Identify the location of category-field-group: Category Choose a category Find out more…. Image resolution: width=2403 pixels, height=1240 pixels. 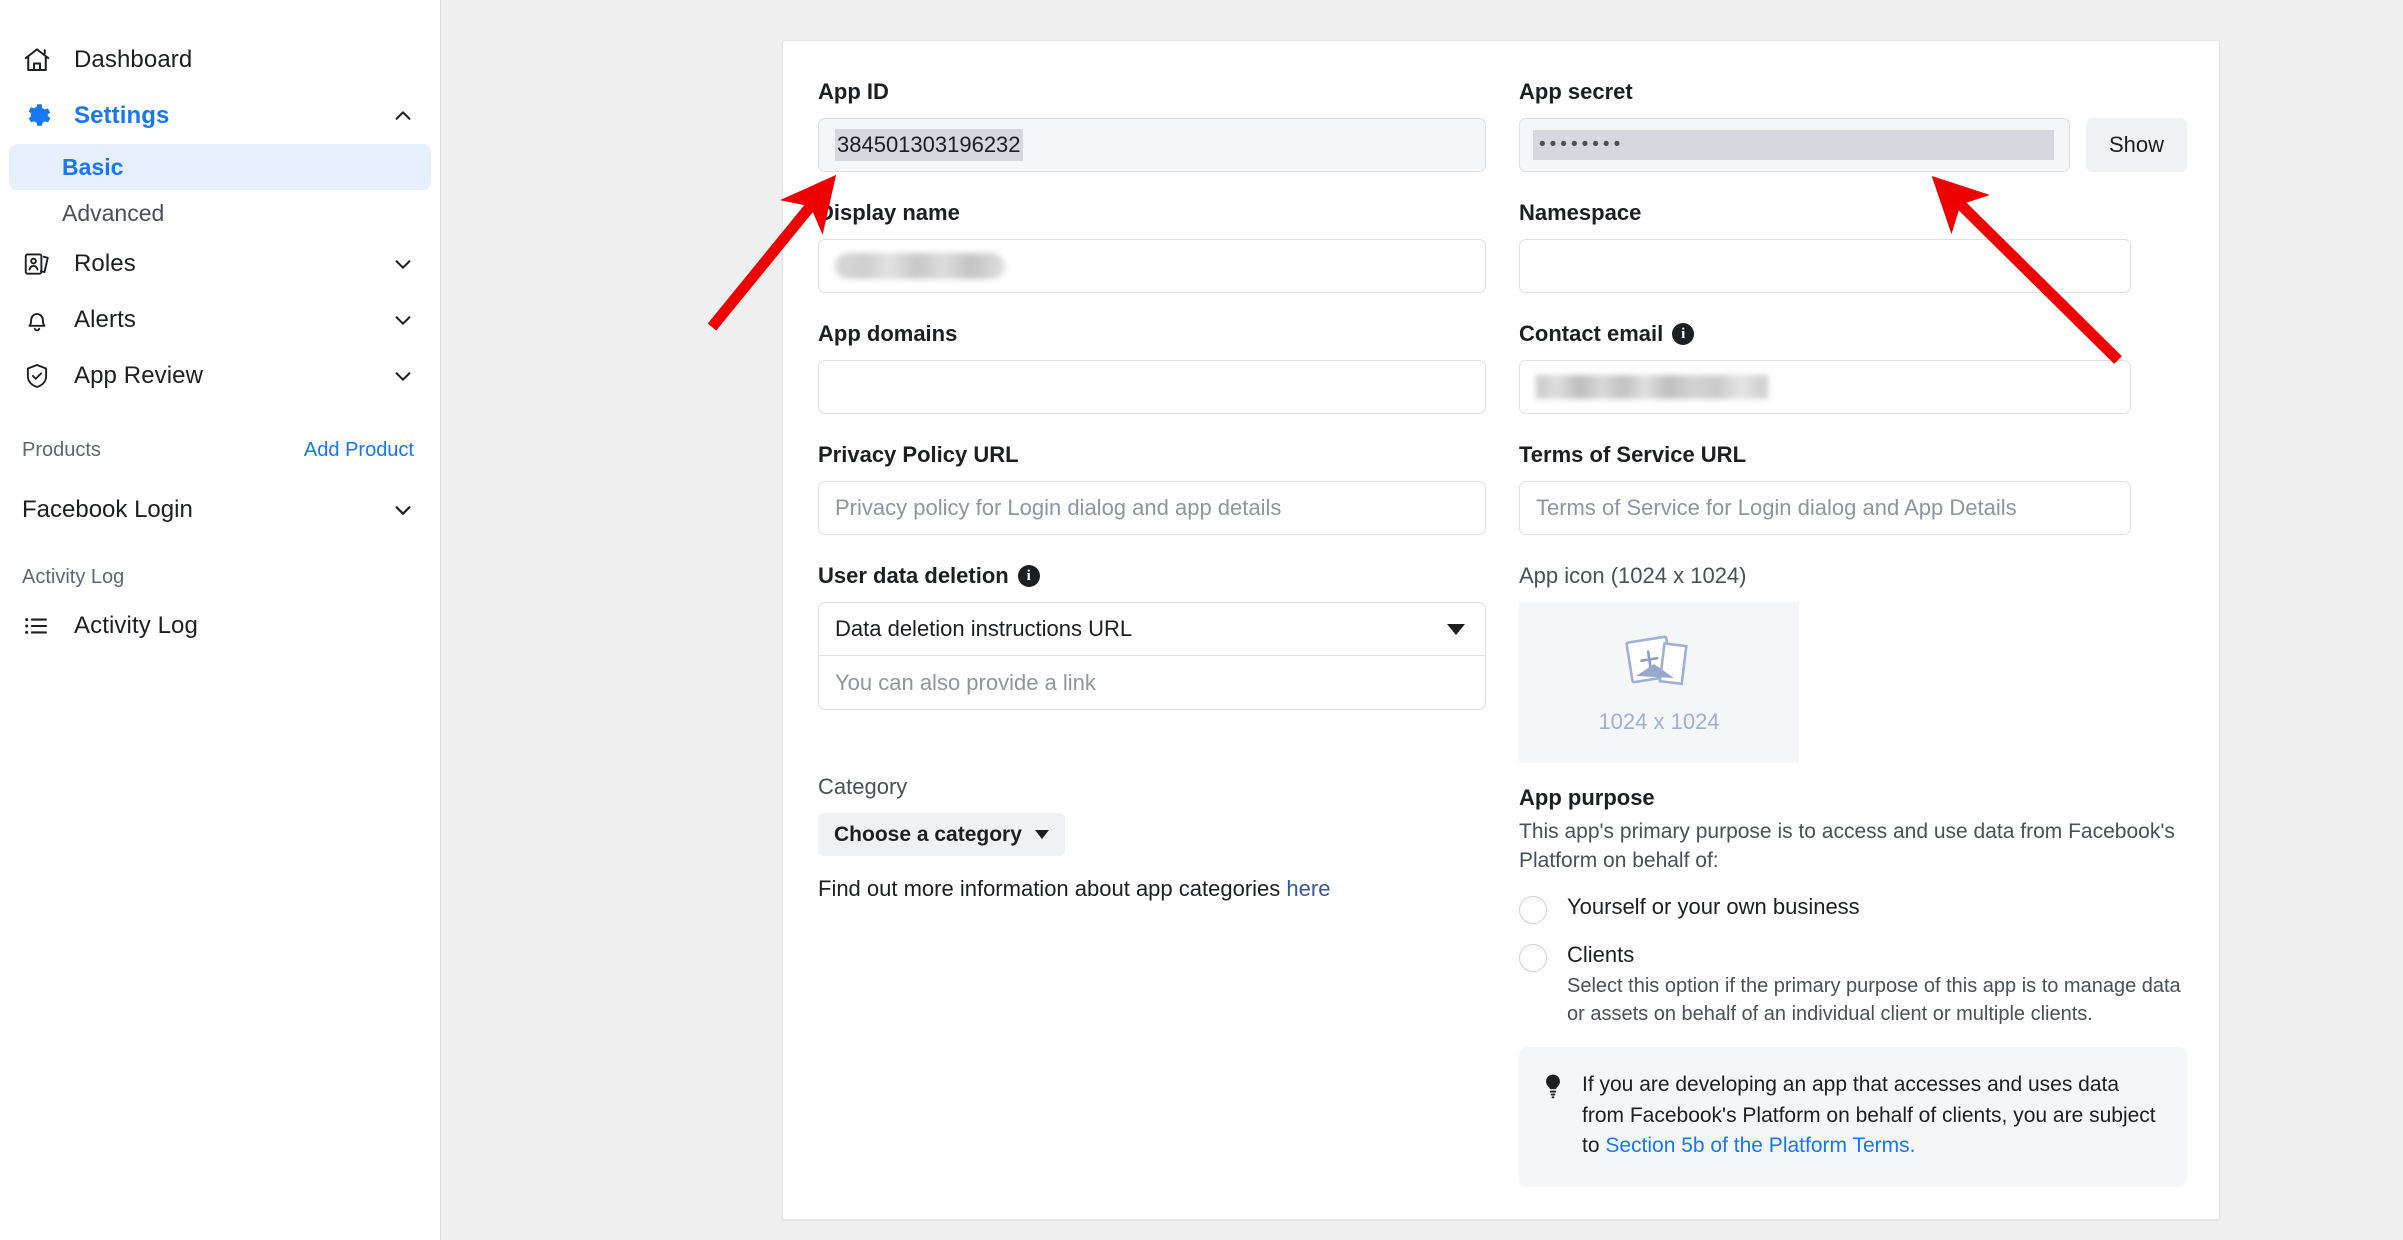
(1152, 838).